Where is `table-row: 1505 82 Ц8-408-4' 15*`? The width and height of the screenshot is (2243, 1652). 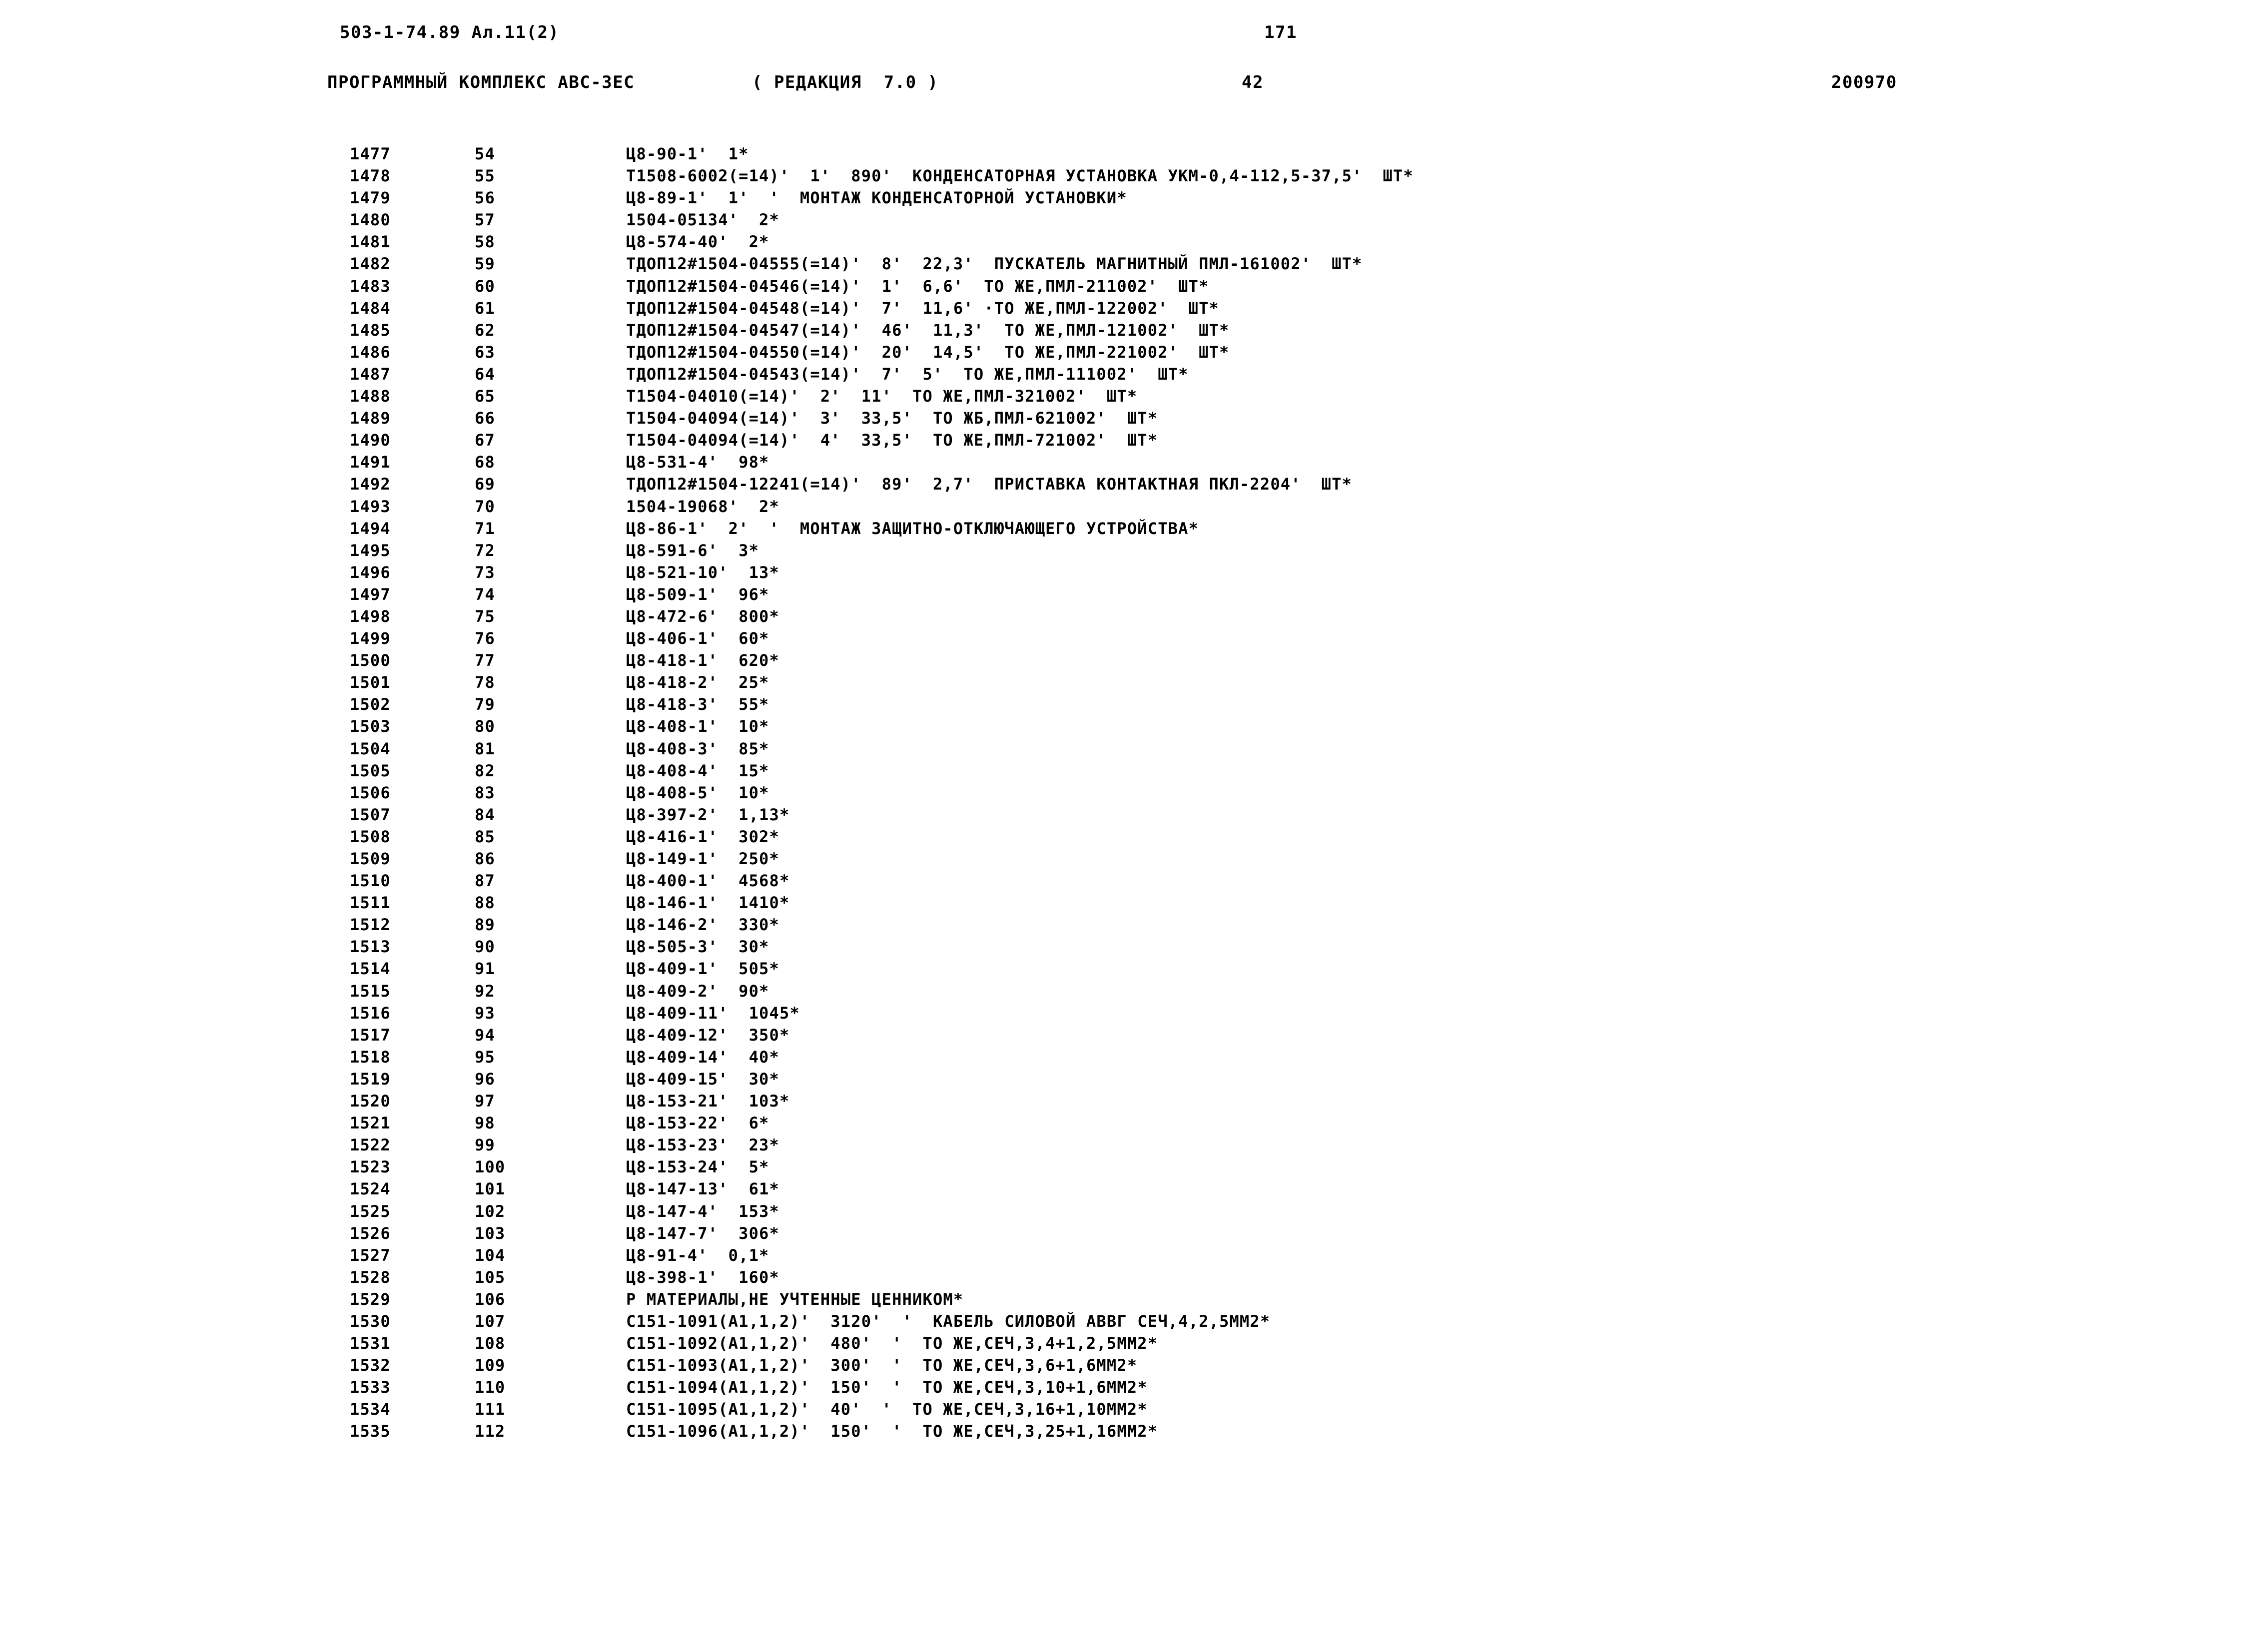
table-row: 1505 82 Ц8-408-4' 15* is located at coordinates (1121, 771).